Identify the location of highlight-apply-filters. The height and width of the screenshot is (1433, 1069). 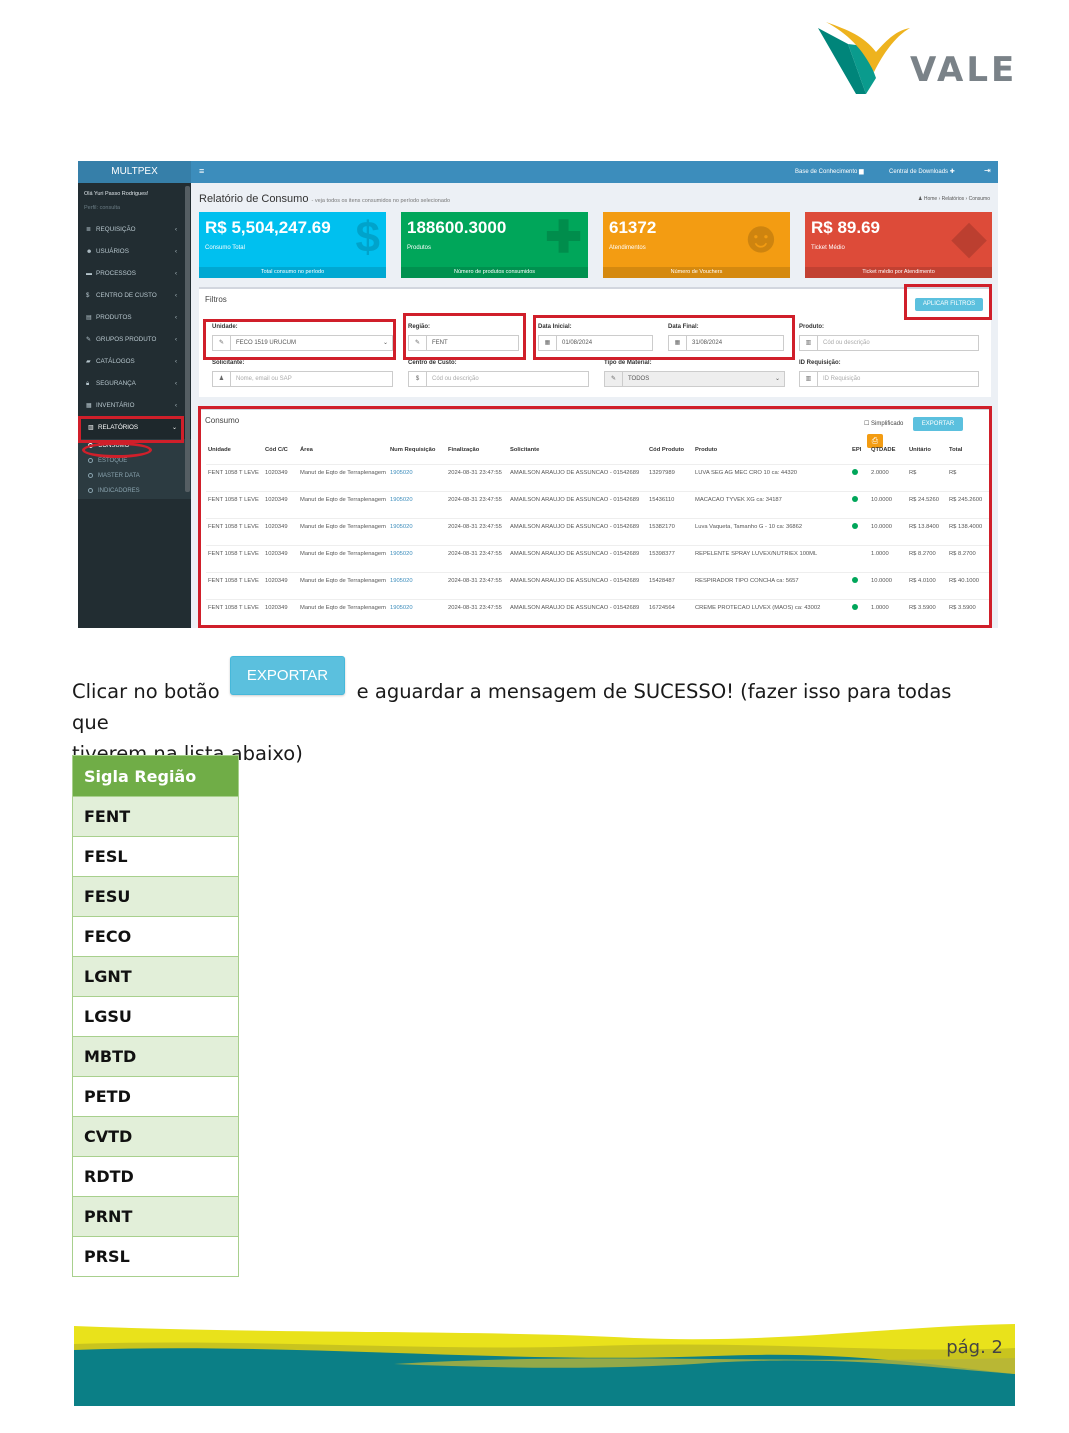
(948, 302).